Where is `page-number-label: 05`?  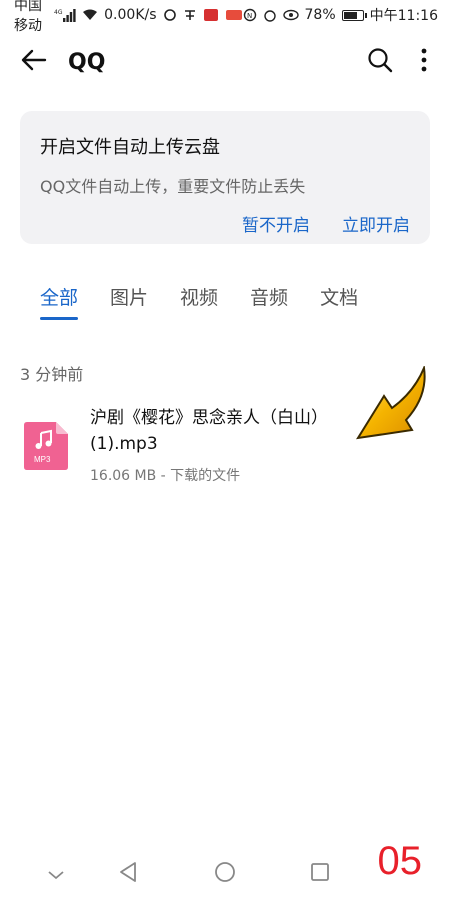
page-number-label: 05 is located at coordinates (400, 861).